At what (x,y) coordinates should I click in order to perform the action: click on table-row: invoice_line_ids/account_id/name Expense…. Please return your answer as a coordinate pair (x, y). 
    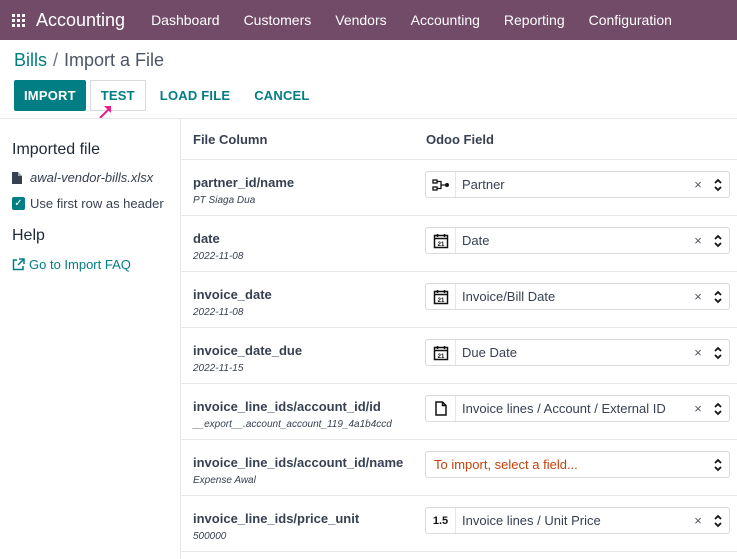
    Looking at the image, I should click on (459, 467).